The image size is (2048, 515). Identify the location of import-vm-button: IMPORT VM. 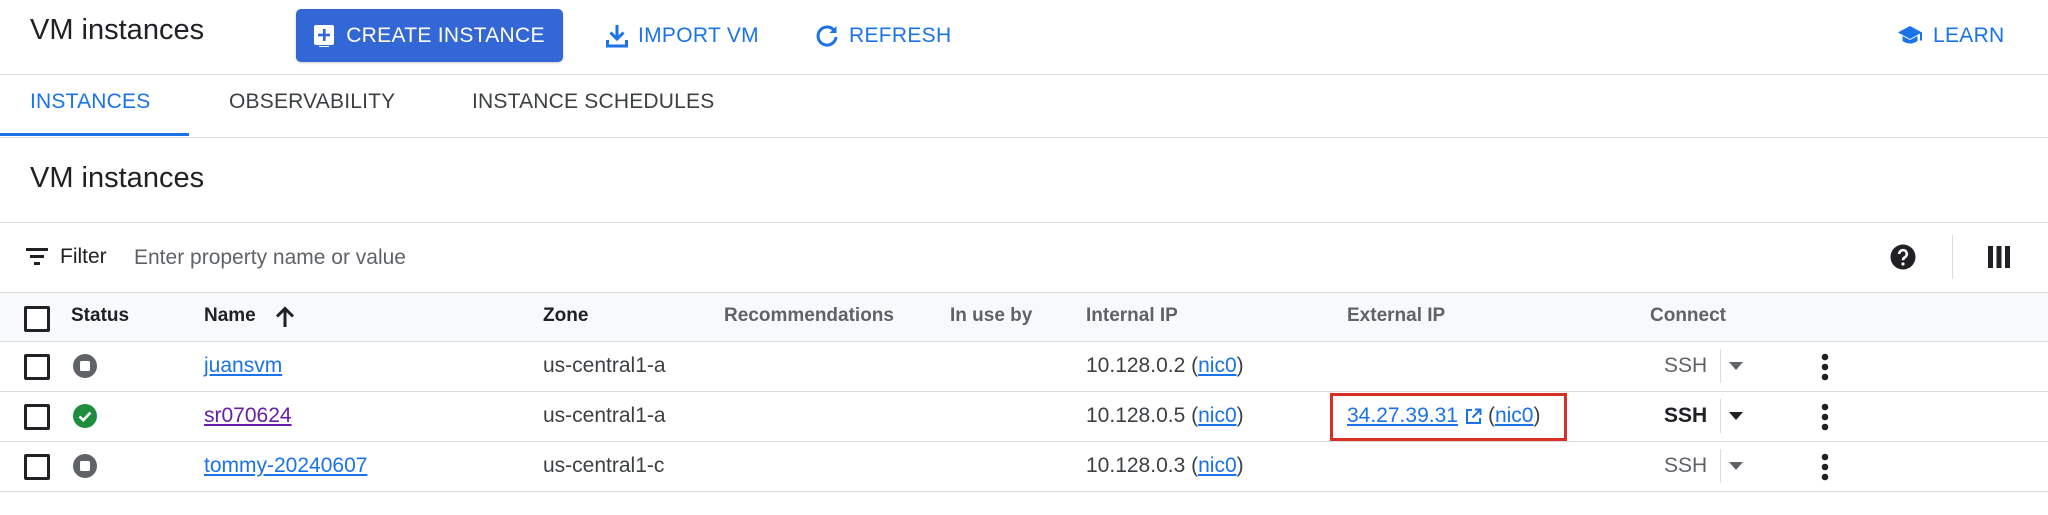
(682, 35).